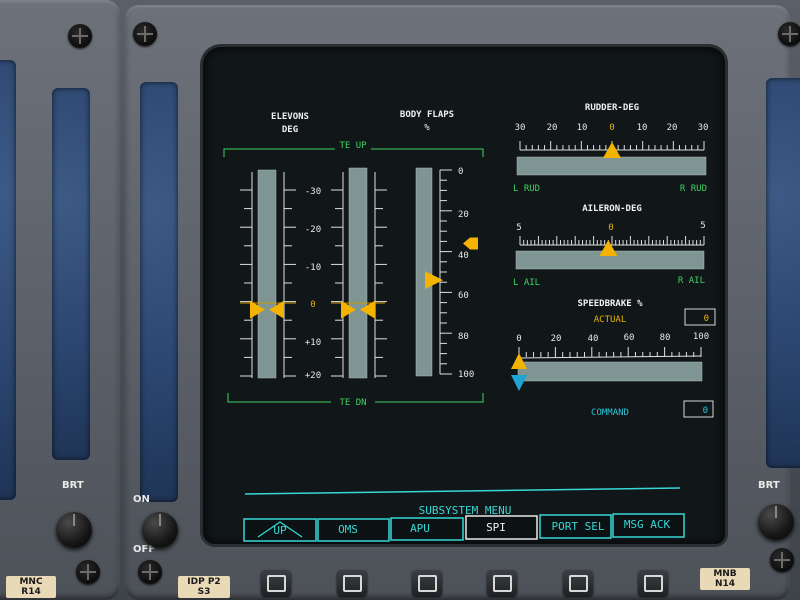 The image size is (800, 600). What do you see at coordinates (290, 117) in the screenshot?
I see `elevons-title: ELEVONS` at bounding box center [290, 117].